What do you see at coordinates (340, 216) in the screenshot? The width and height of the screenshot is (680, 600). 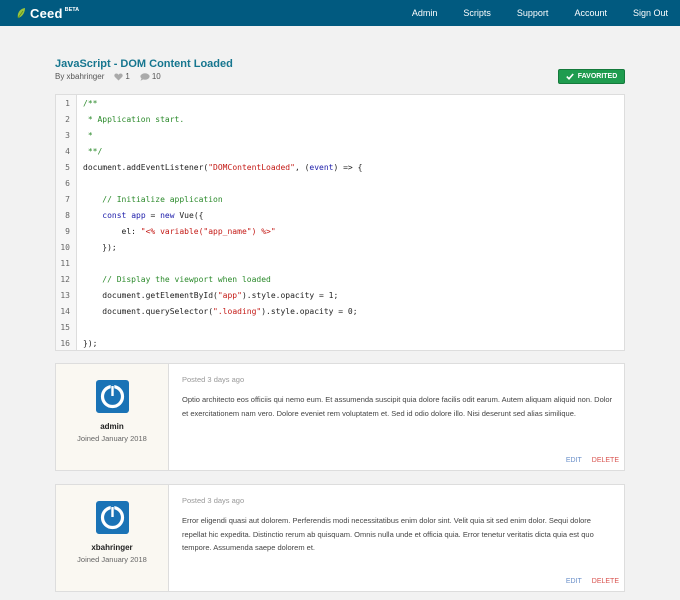 I see `code-line: 8 const app = new Vue({` at bounding box center [340, 216].